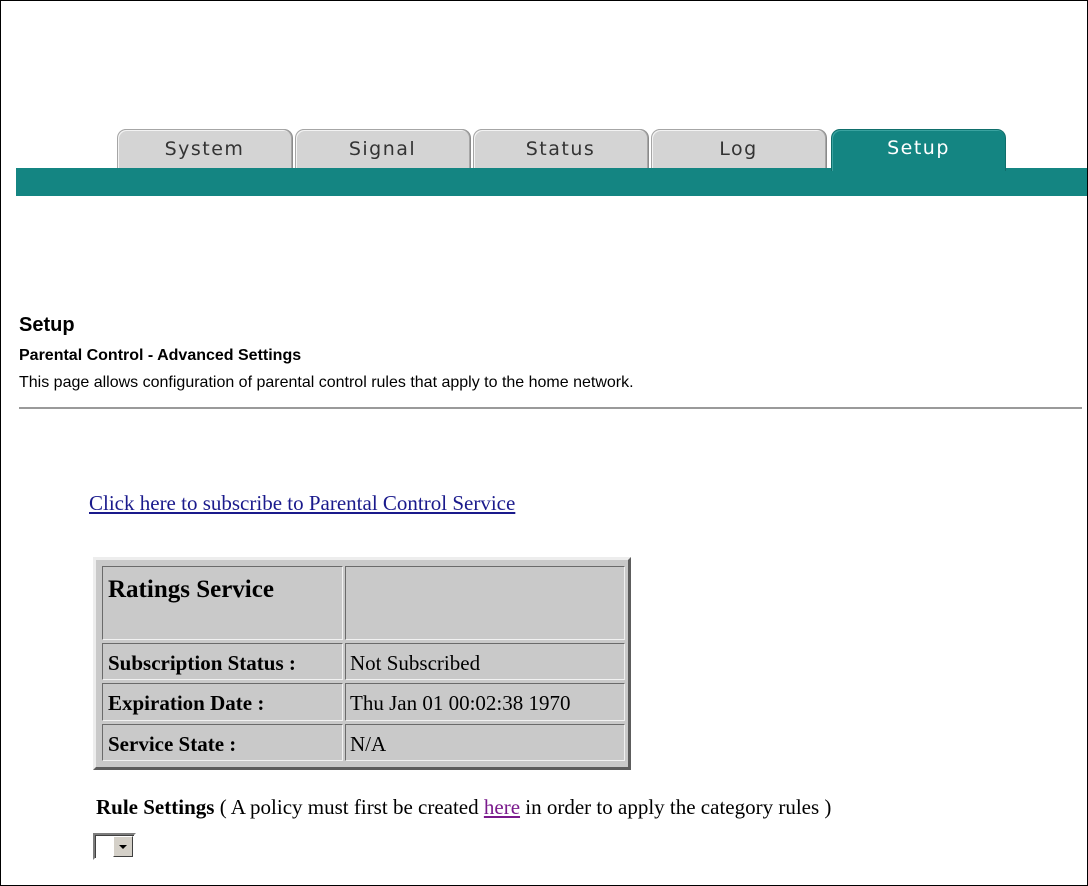  Describe the element at coordinates (382, 149) in the screenshot. I see `tab-signal: Signal` at that location.